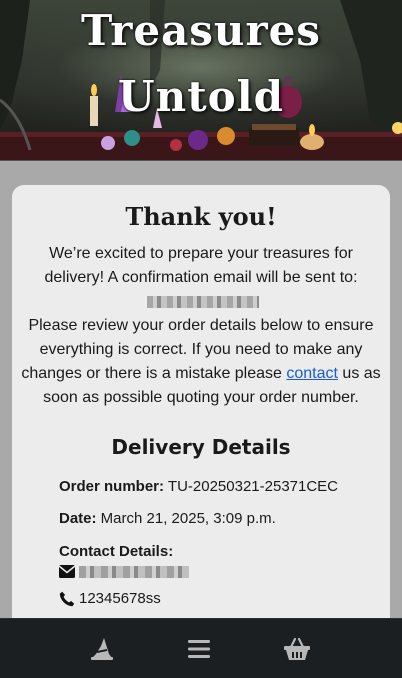 This screenshot has height=678, width=402. I want to click on contact-details-label: Contact Details:, so click(116, 551).